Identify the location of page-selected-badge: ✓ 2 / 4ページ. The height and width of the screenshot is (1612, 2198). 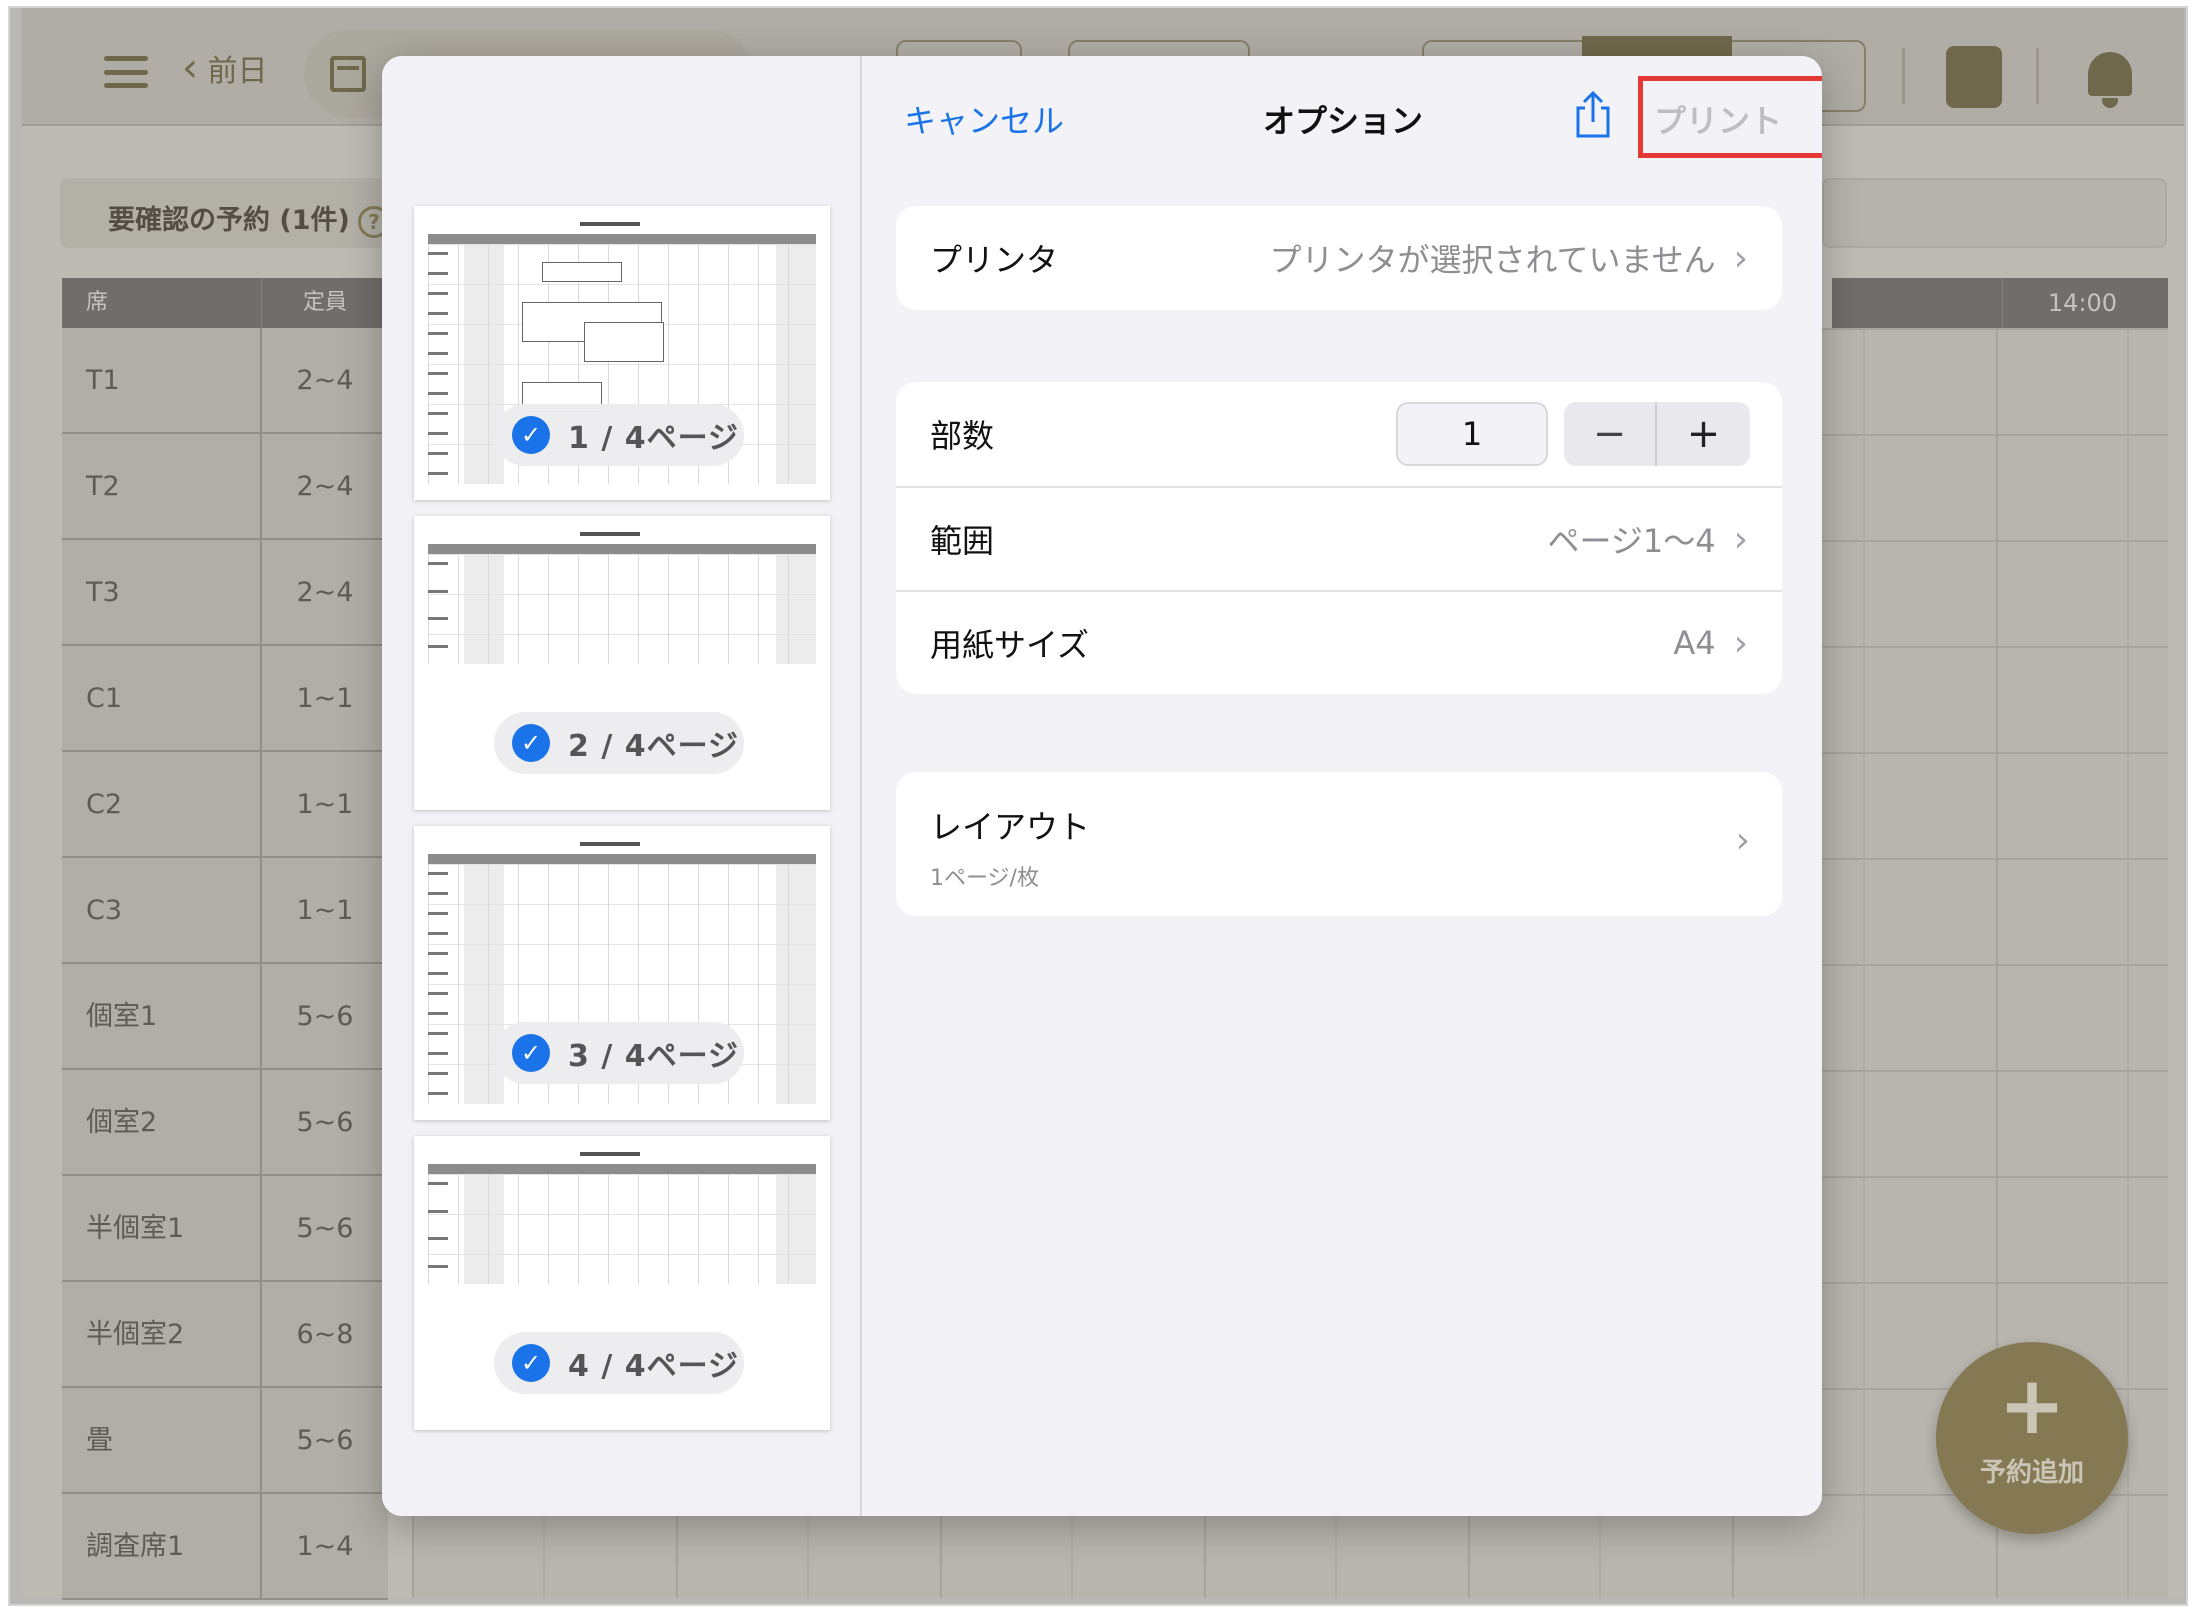
(619, 743).